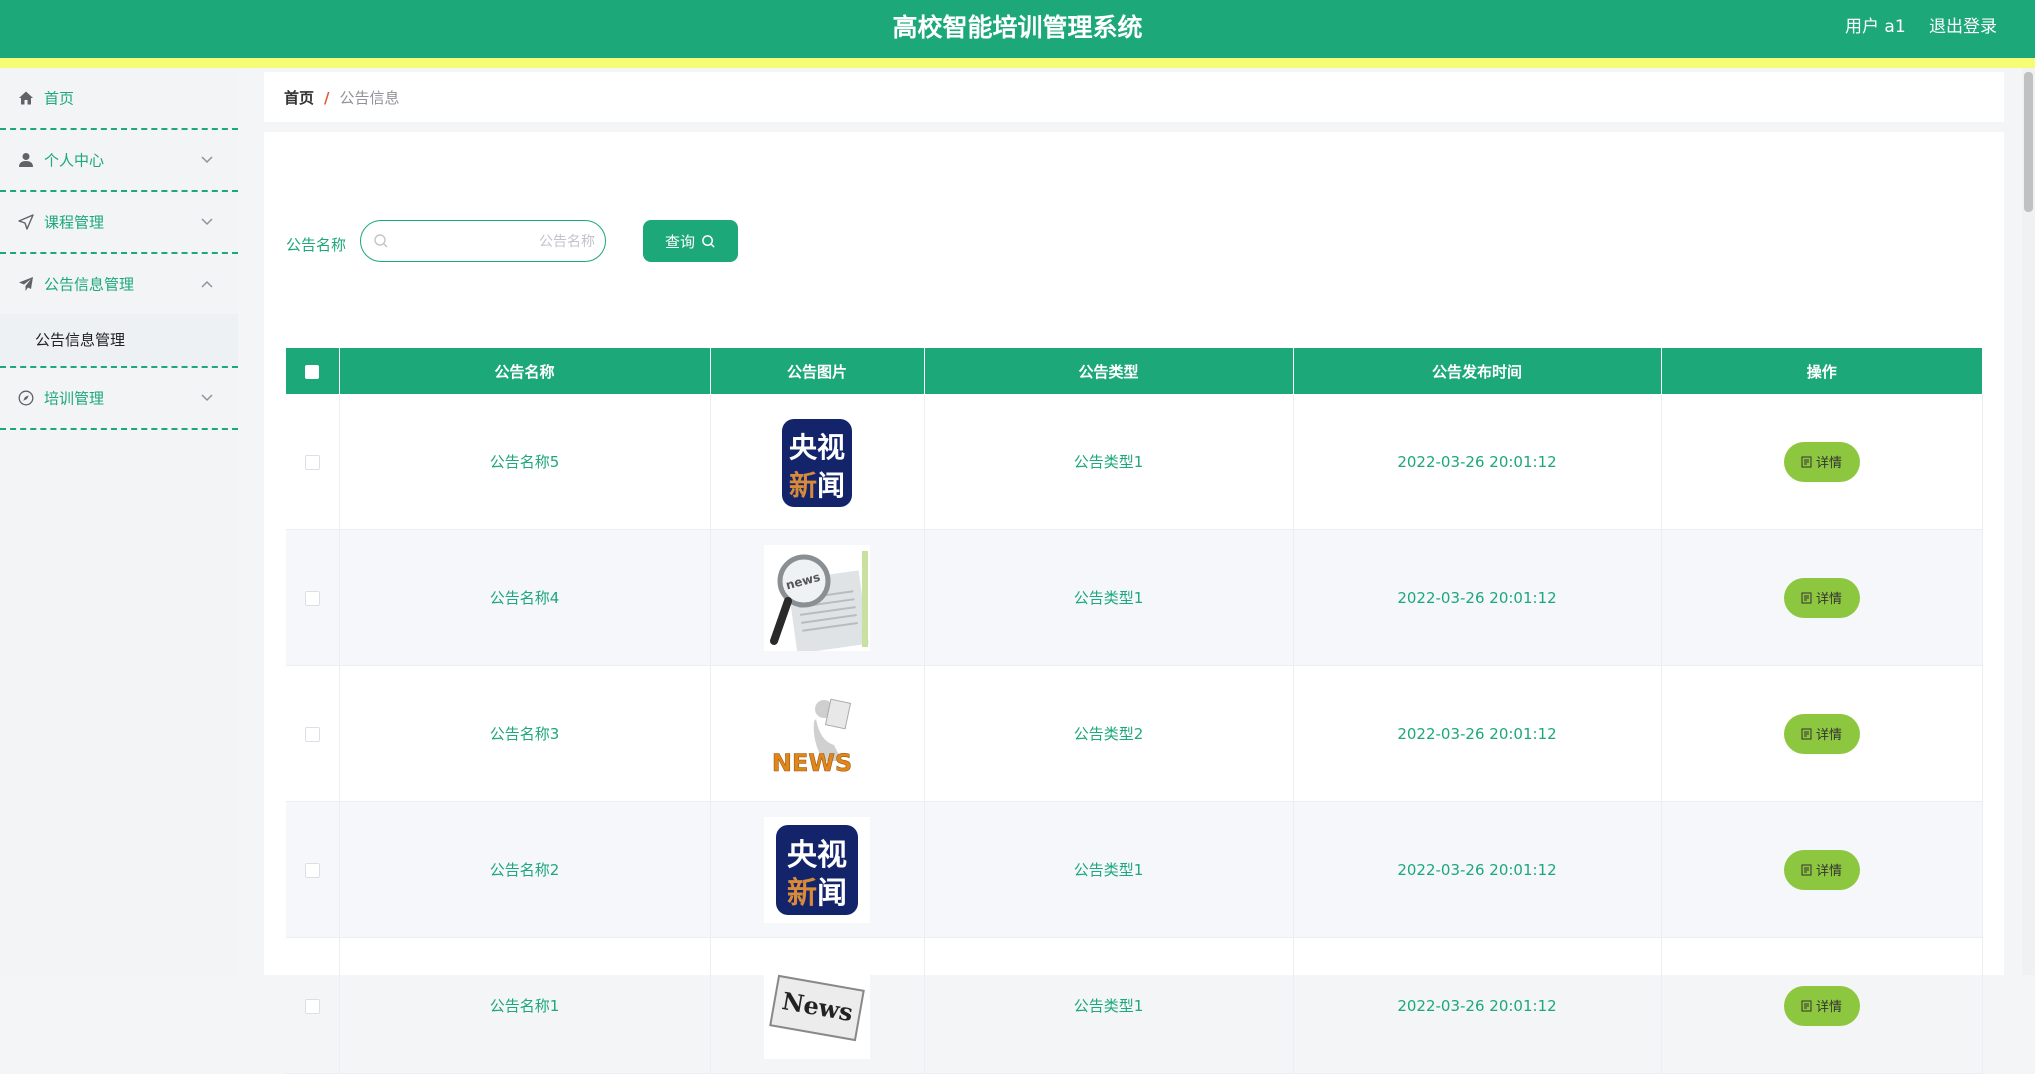 This screenshot has height=1074, width=2035. What do you see at coordinates (119, 223) in the screenshot?
I see `sidebar-item-course-management: 课程管理` at bounding box center [119, 223].